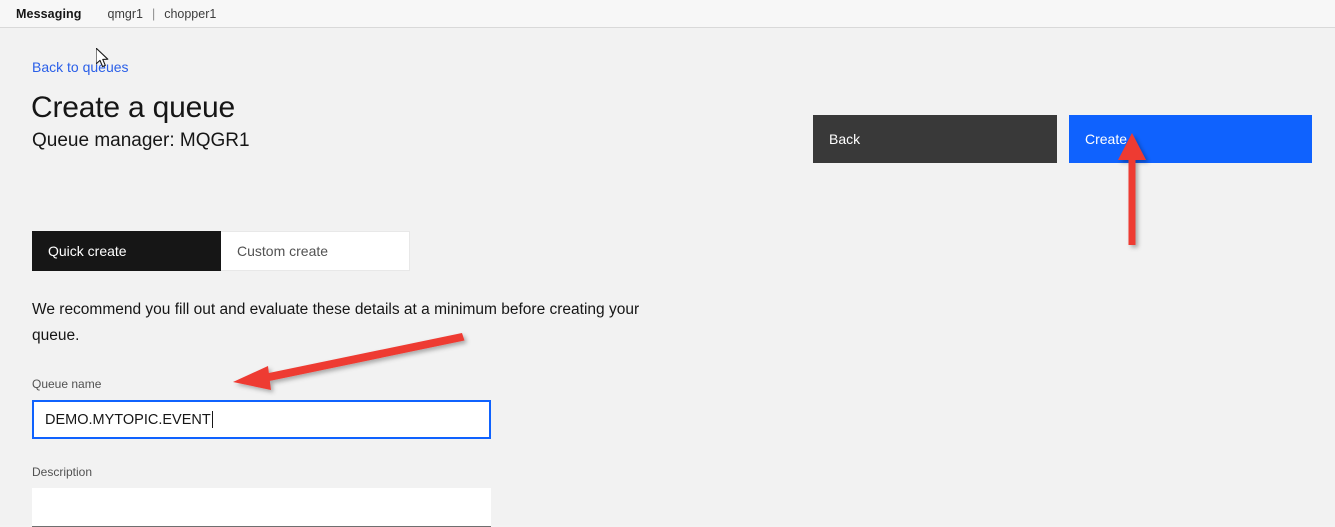 This screenshot has width=1335, height=527. Describe the element at coordinates (261, 507) in the screenshot. I see `description-input` at that location.